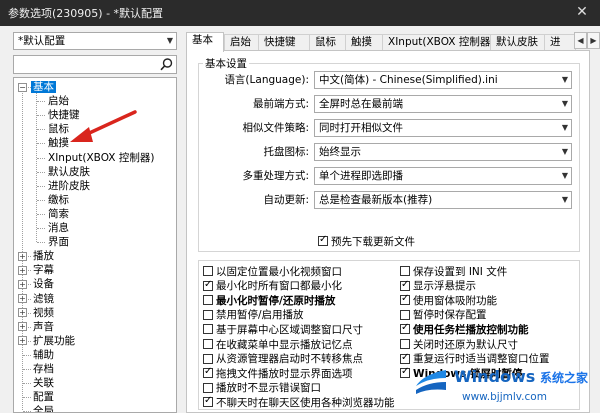 The height and width of the screenshot is (413, 600). I want to click on tab-scroll-left-icon: ◀, so click(580, 40).